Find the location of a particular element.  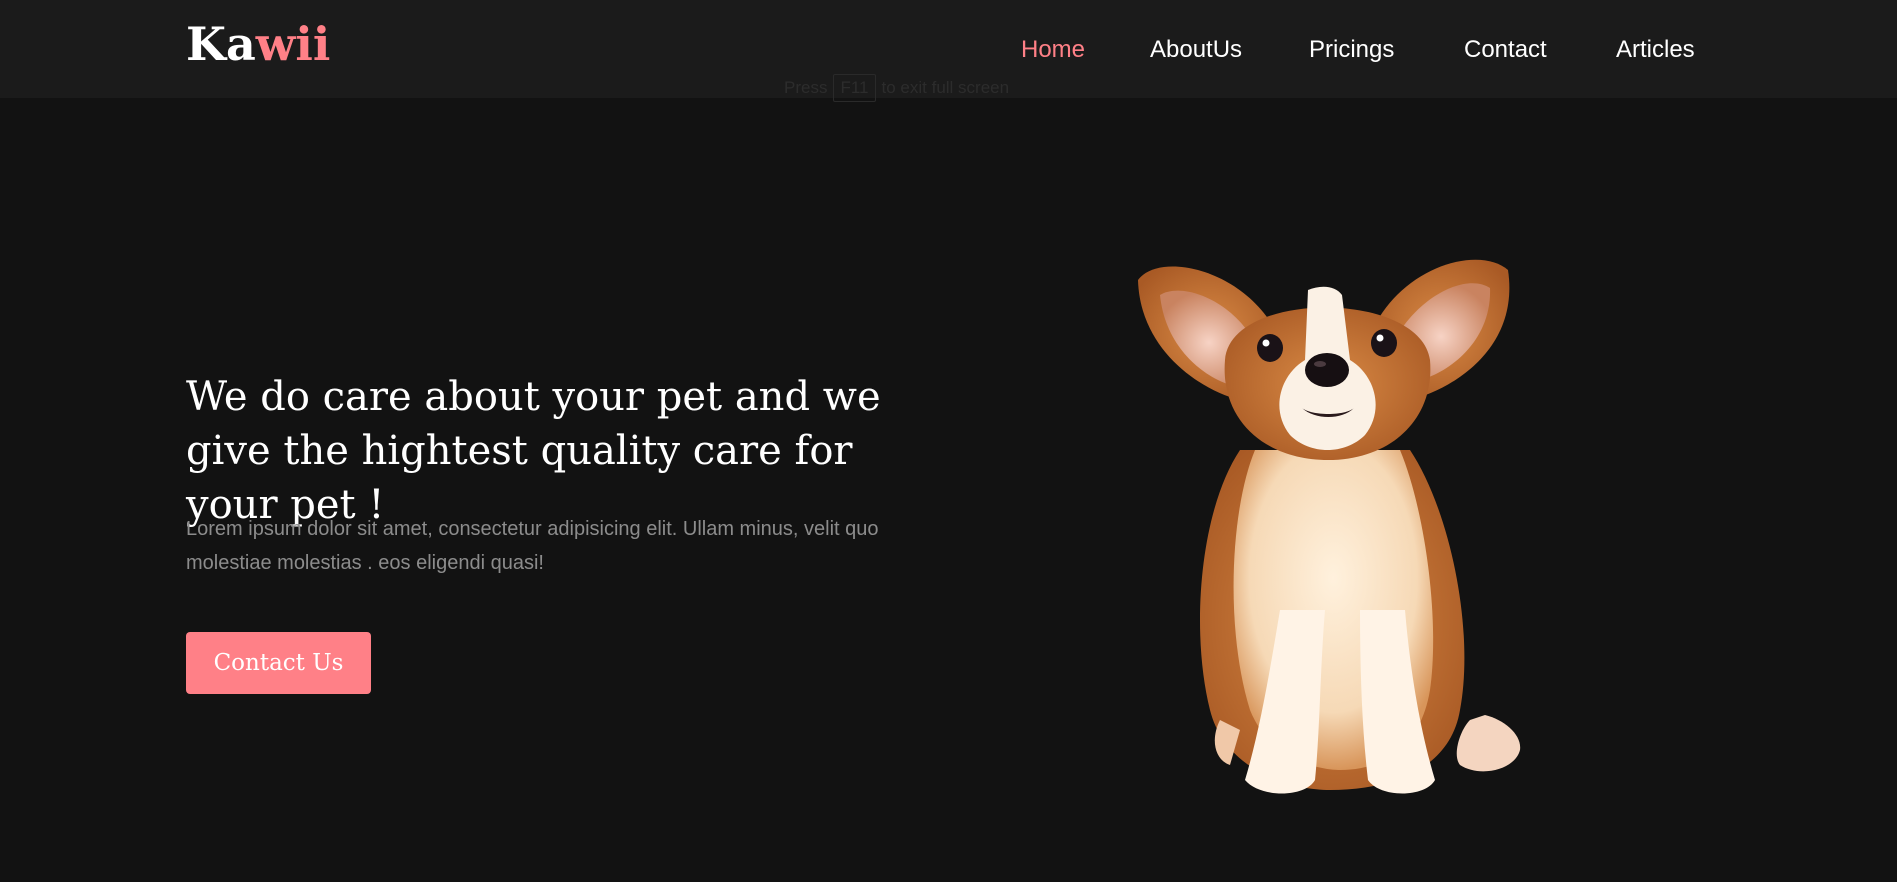

fullscreen-hint: Press F11 to exit full screen is located at coordinates (897, 88).